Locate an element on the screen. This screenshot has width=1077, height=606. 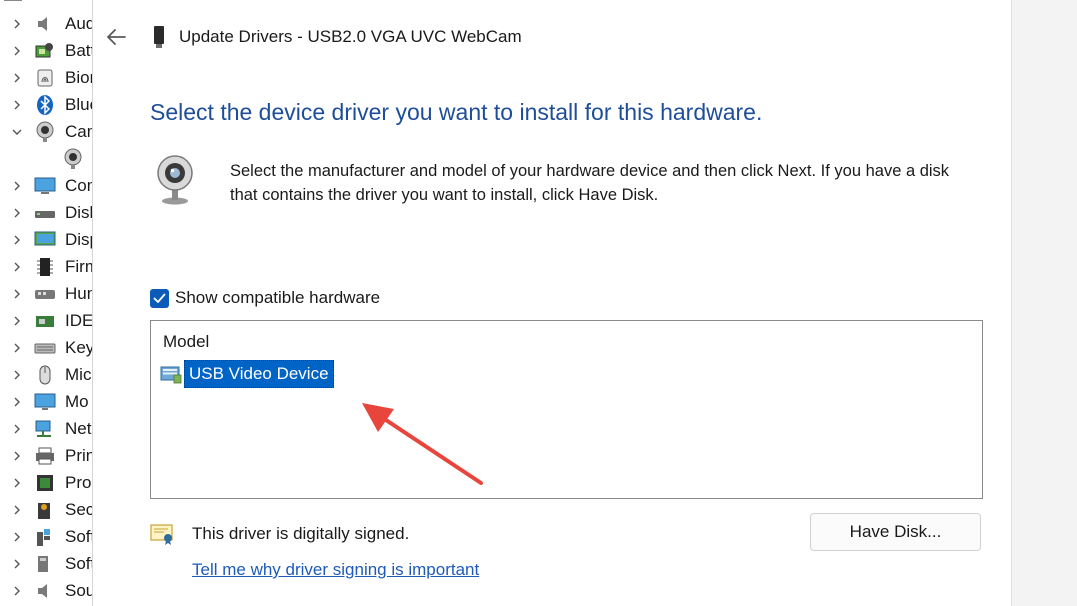
back-arrow-icon is located at coordinates (116, 37).